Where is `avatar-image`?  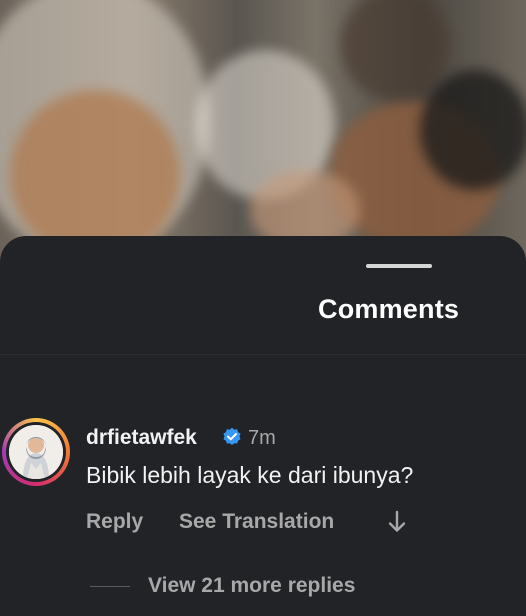
avatar-image is located at coordinates (36, 452).